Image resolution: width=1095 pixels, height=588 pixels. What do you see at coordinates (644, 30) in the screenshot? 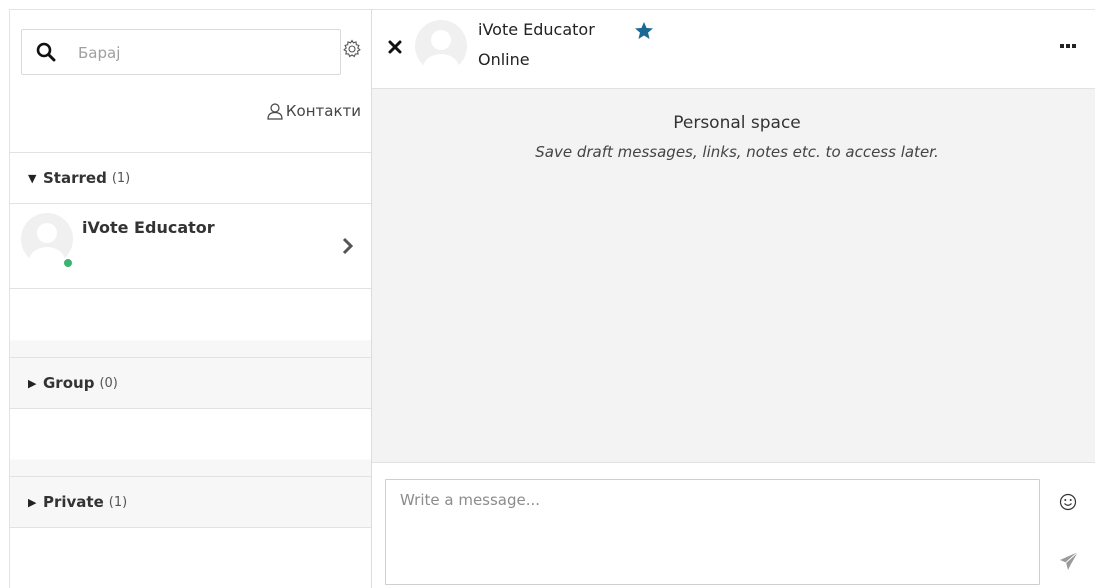
I see `star-icon` at bounding box center [644, 30].